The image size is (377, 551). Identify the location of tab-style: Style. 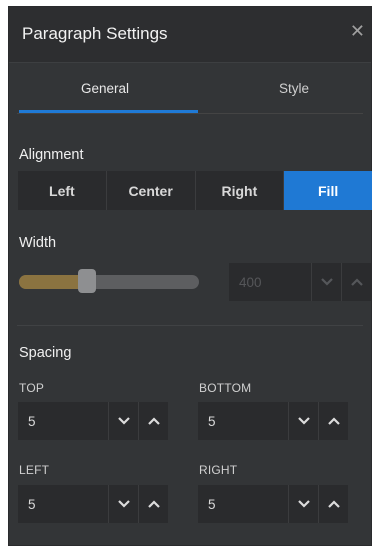
(294, 88).